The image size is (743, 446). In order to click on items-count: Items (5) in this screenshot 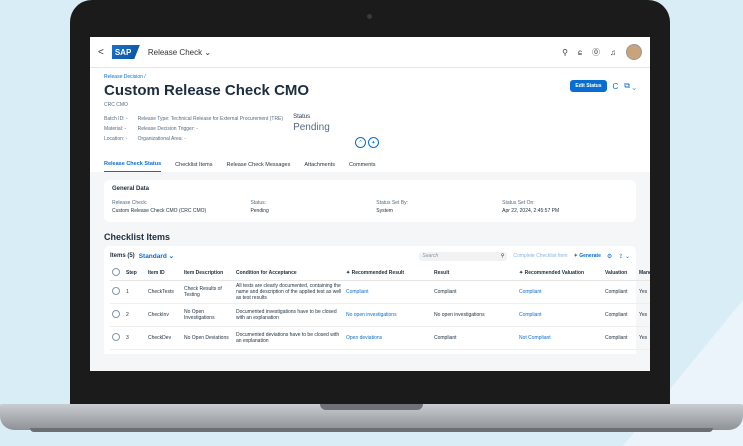, I will do `click(122, 256)`.